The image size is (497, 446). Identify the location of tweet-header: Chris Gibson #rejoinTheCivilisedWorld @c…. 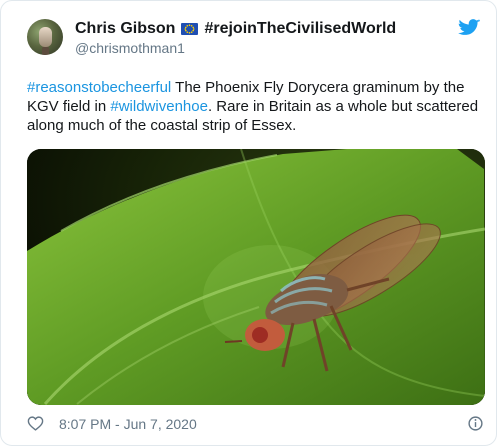
(254, 39).